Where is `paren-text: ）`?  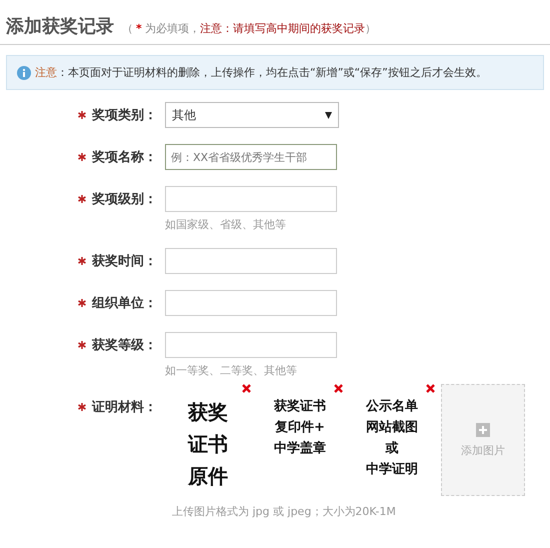 paren-text: ） is located at coordinates (370, 28).